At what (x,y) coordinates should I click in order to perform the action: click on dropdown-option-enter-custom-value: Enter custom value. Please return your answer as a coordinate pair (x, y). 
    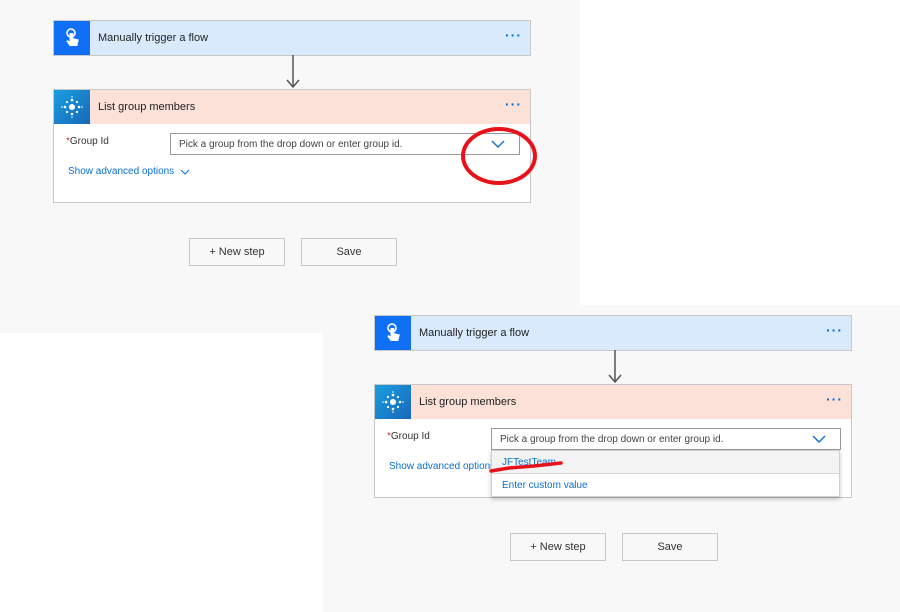
    Looking at the image, I should click on (665, 485).